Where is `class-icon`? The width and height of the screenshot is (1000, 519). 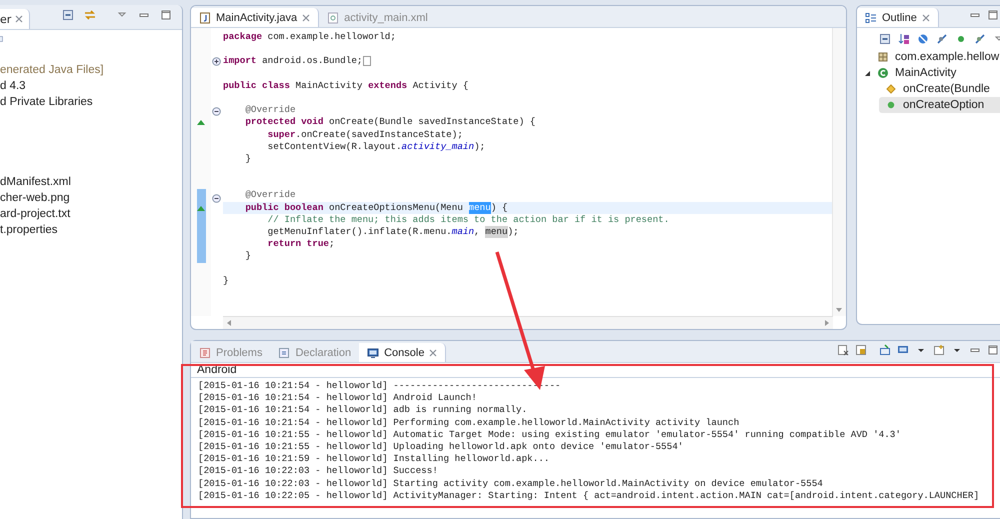
class-icon is located at coordinates (883, 73).